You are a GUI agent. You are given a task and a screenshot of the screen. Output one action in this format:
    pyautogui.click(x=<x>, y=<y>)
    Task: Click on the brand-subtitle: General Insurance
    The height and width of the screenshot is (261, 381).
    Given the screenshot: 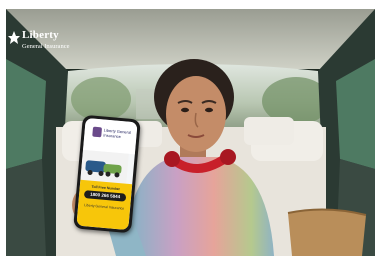 What is the action you would take?
    pyautogui.click(x=46, y=46)
    